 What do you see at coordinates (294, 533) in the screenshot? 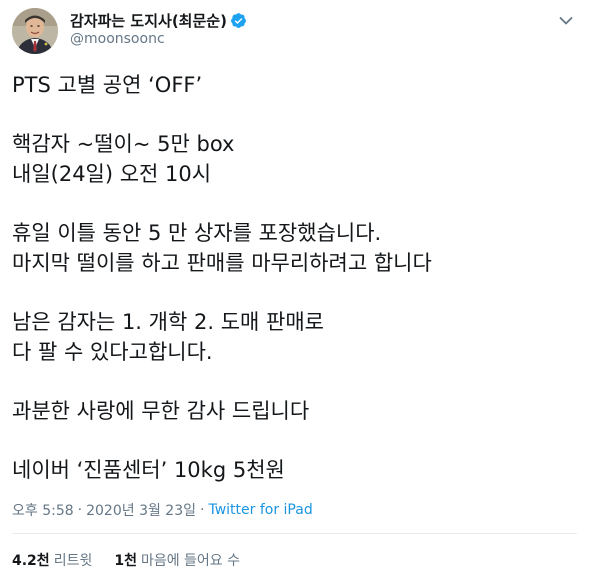
I see `divider` at bounding box center [294, 533].